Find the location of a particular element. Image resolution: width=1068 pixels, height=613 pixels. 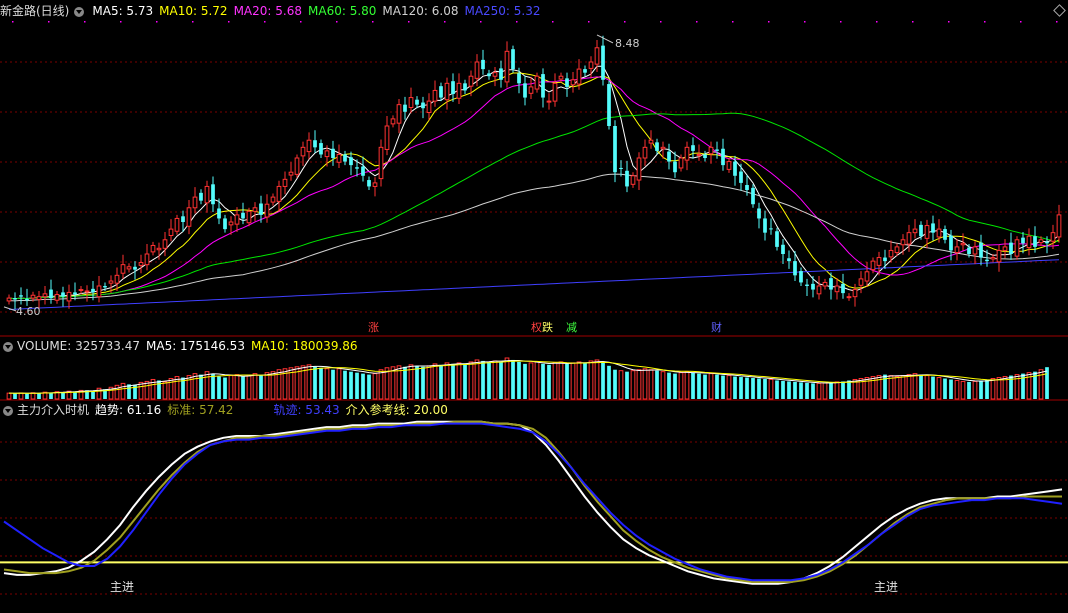

tag-cai: 财 is located at coordinates (716, 327).